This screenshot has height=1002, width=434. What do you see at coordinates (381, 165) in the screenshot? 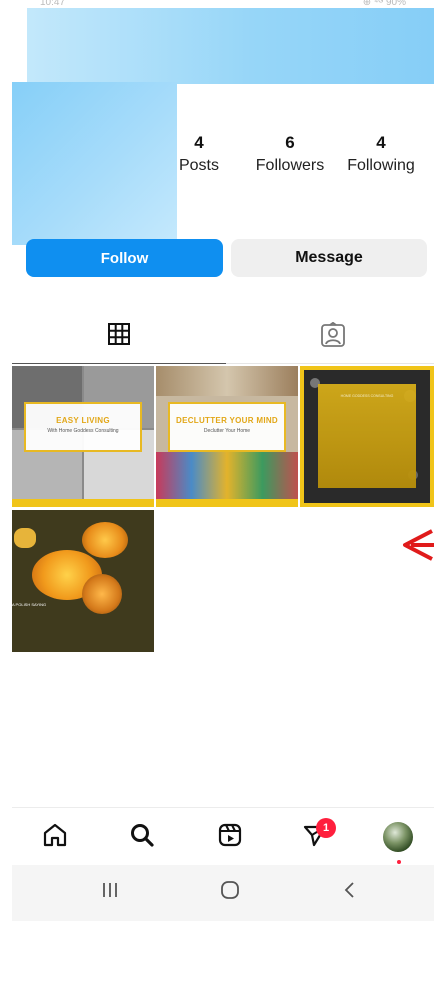
I see `following-label: Following` at bounding box center [381, 165].